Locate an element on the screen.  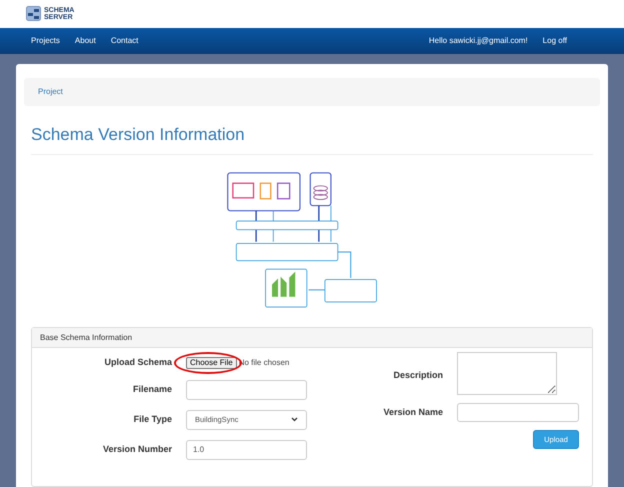
description-textarea is located at coordinates (507, 373).